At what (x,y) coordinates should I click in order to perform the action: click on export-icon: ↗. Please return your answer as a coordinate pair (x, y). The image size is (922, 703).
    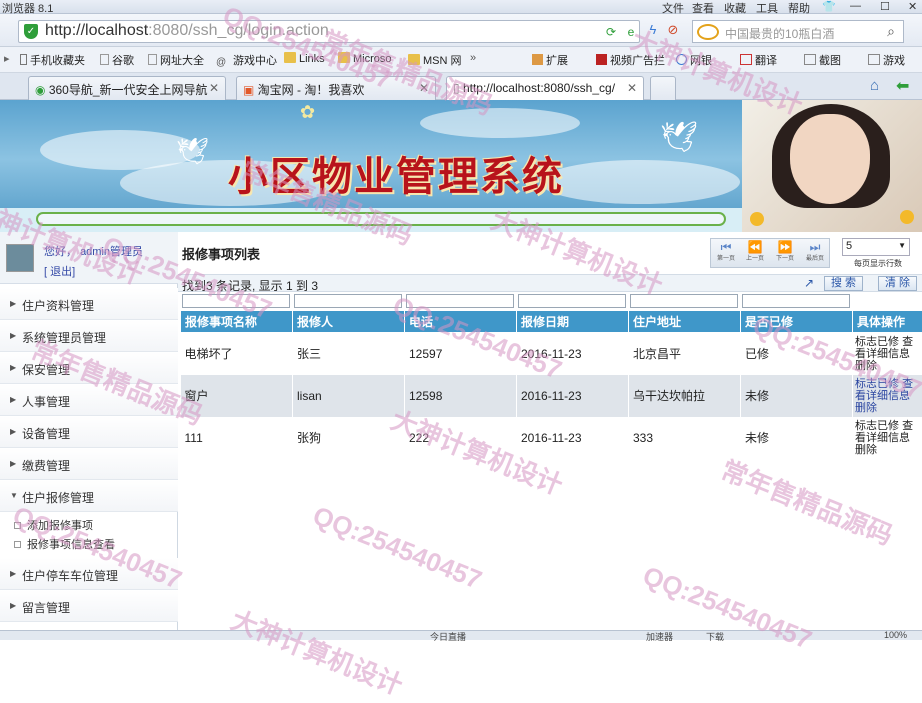
    Looking at the image, I should click on (809, 283).